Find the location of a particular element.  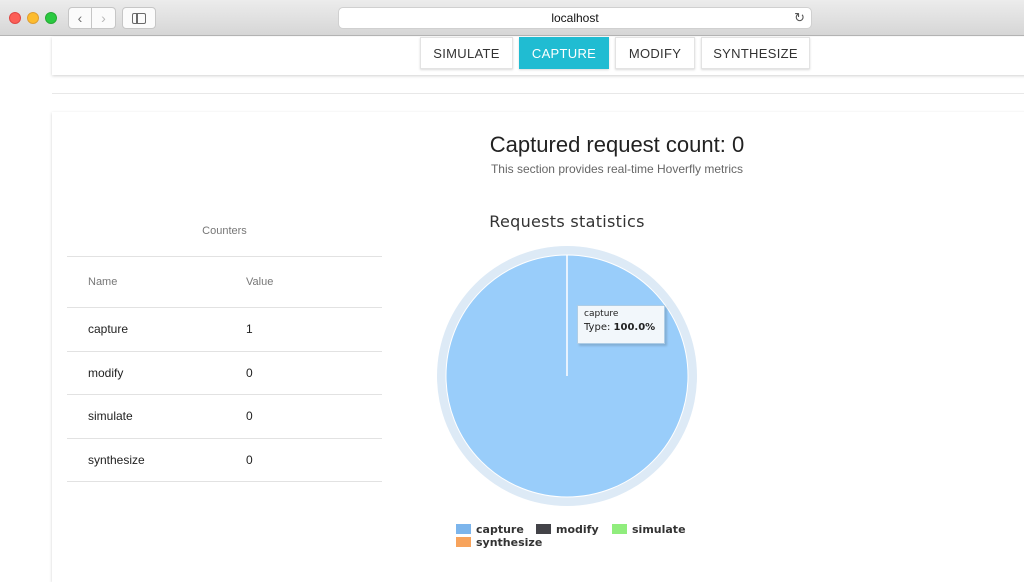

zoom-window-button is located at coordinates (51, 18).